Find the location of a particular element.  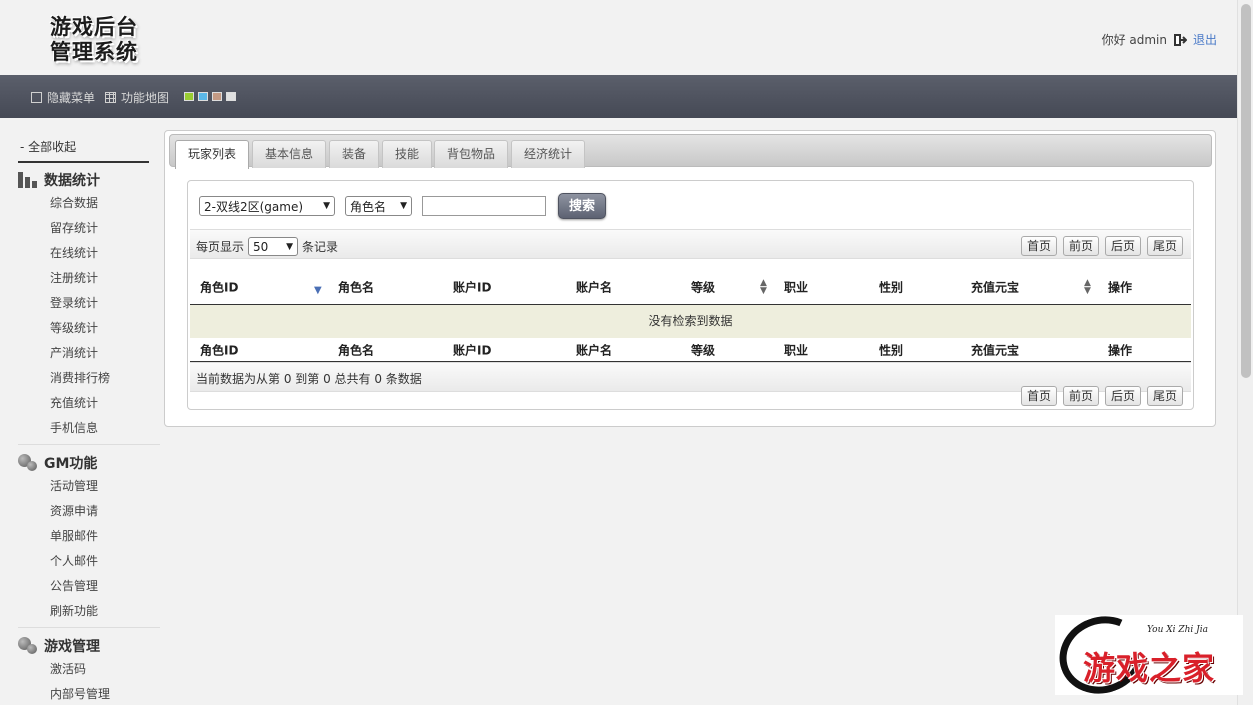

column-footer-level: 等级 is located at coordinates (703, 350).